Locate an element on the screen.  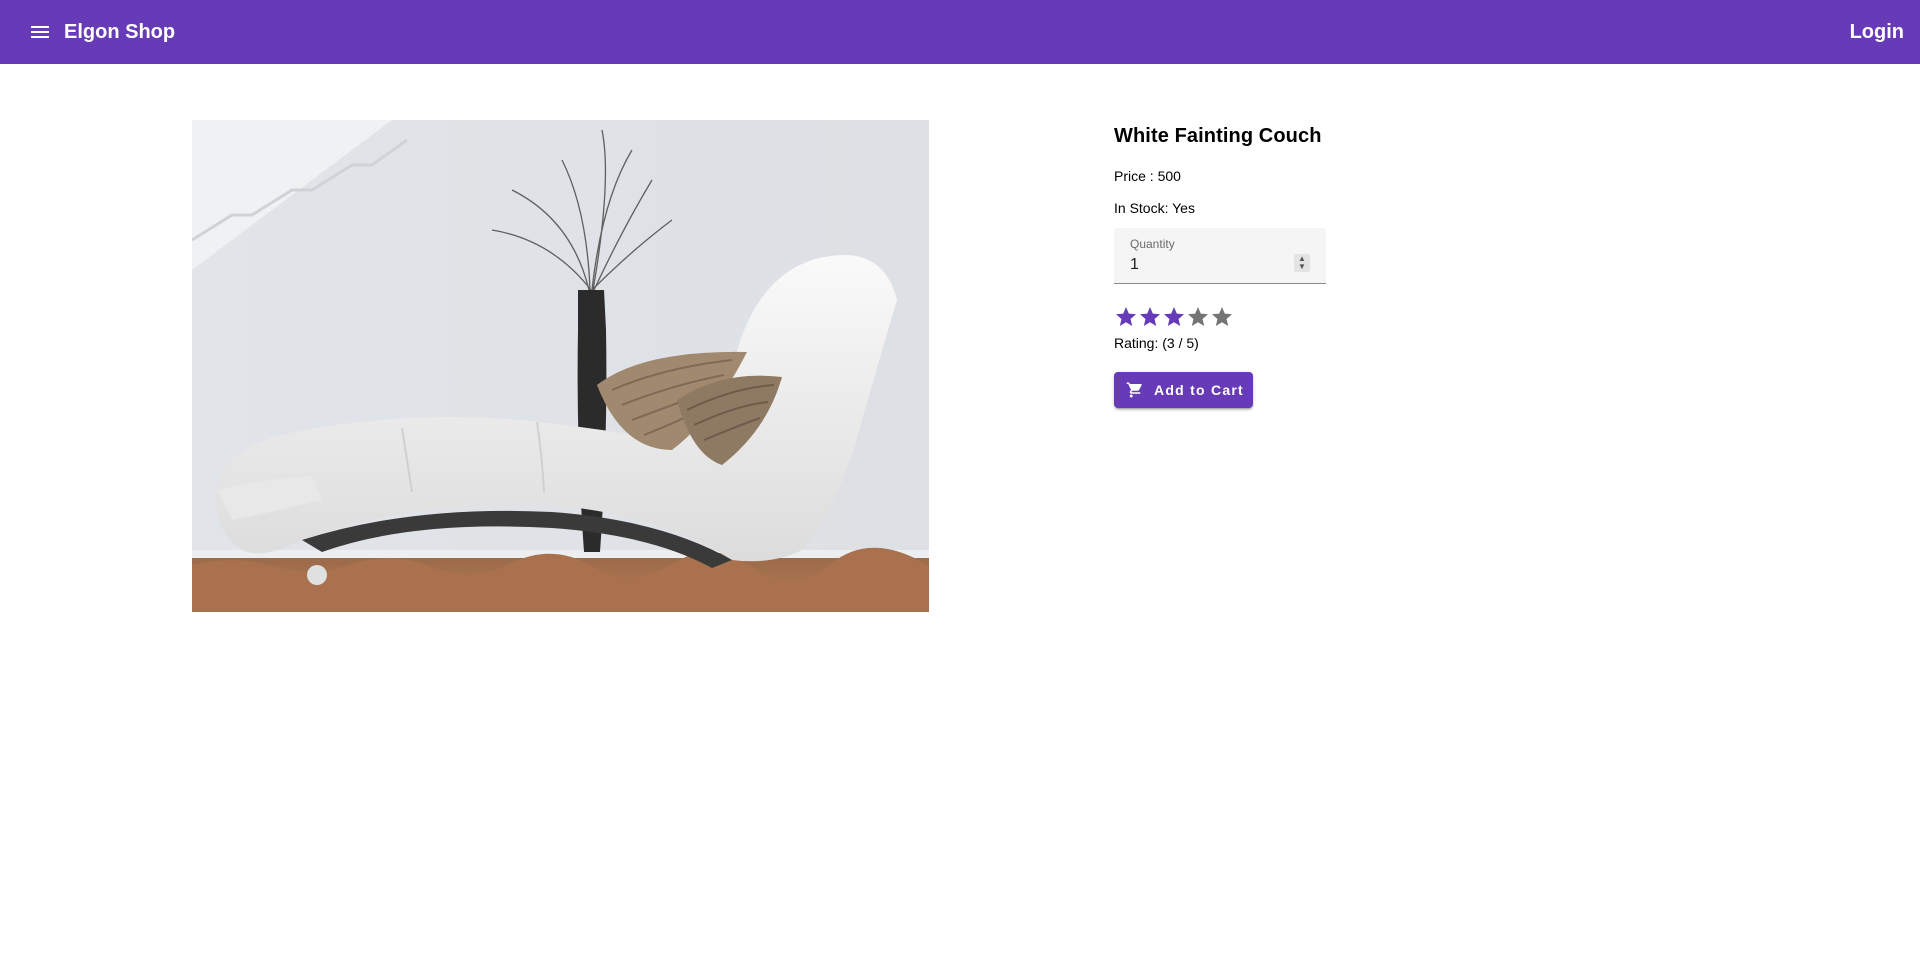
rating-stars is located at coordinates (1324, 317).